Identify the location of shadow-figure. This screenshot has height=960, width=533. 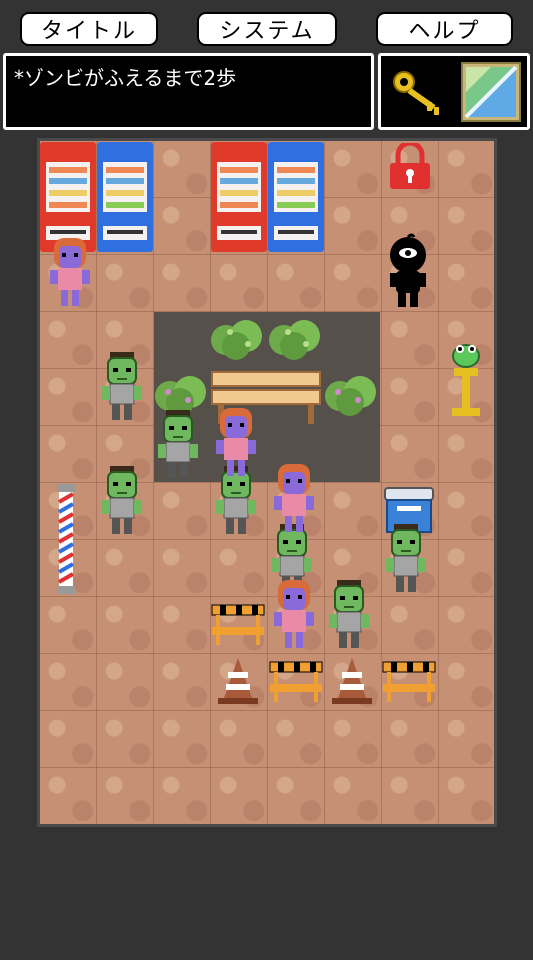
(408, 272).